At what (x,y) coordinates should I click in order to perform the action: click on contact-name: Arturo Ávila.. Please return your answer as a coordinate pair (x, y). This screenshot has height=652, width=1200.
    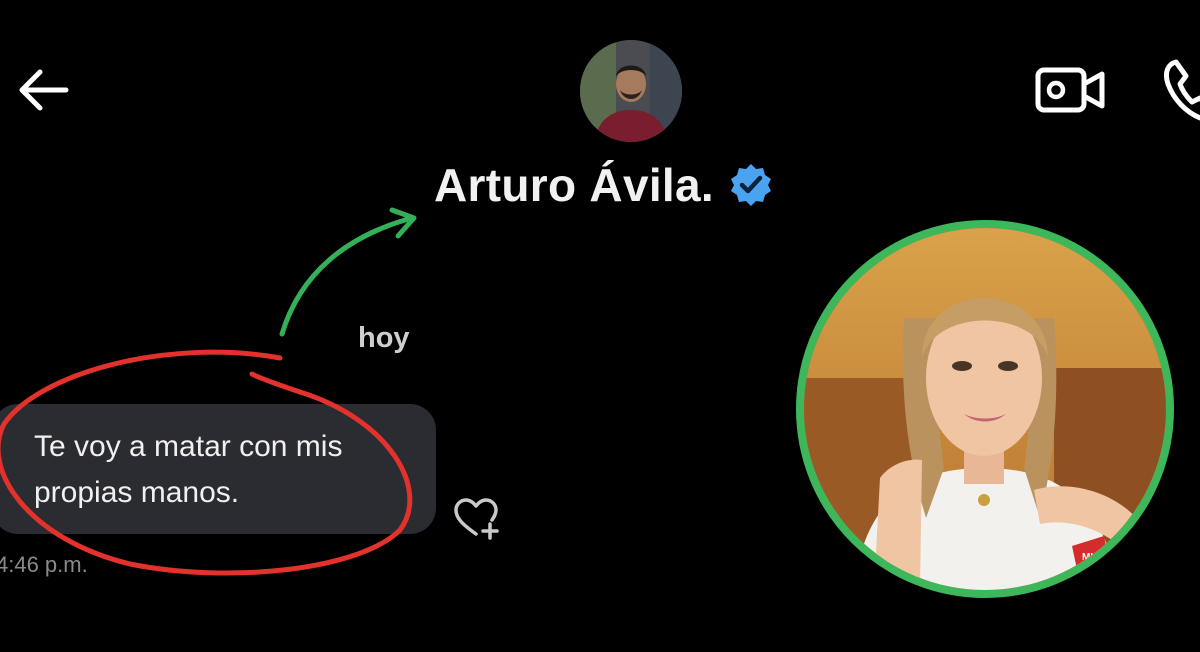
    Looking at the image, I should click on (574, 185).